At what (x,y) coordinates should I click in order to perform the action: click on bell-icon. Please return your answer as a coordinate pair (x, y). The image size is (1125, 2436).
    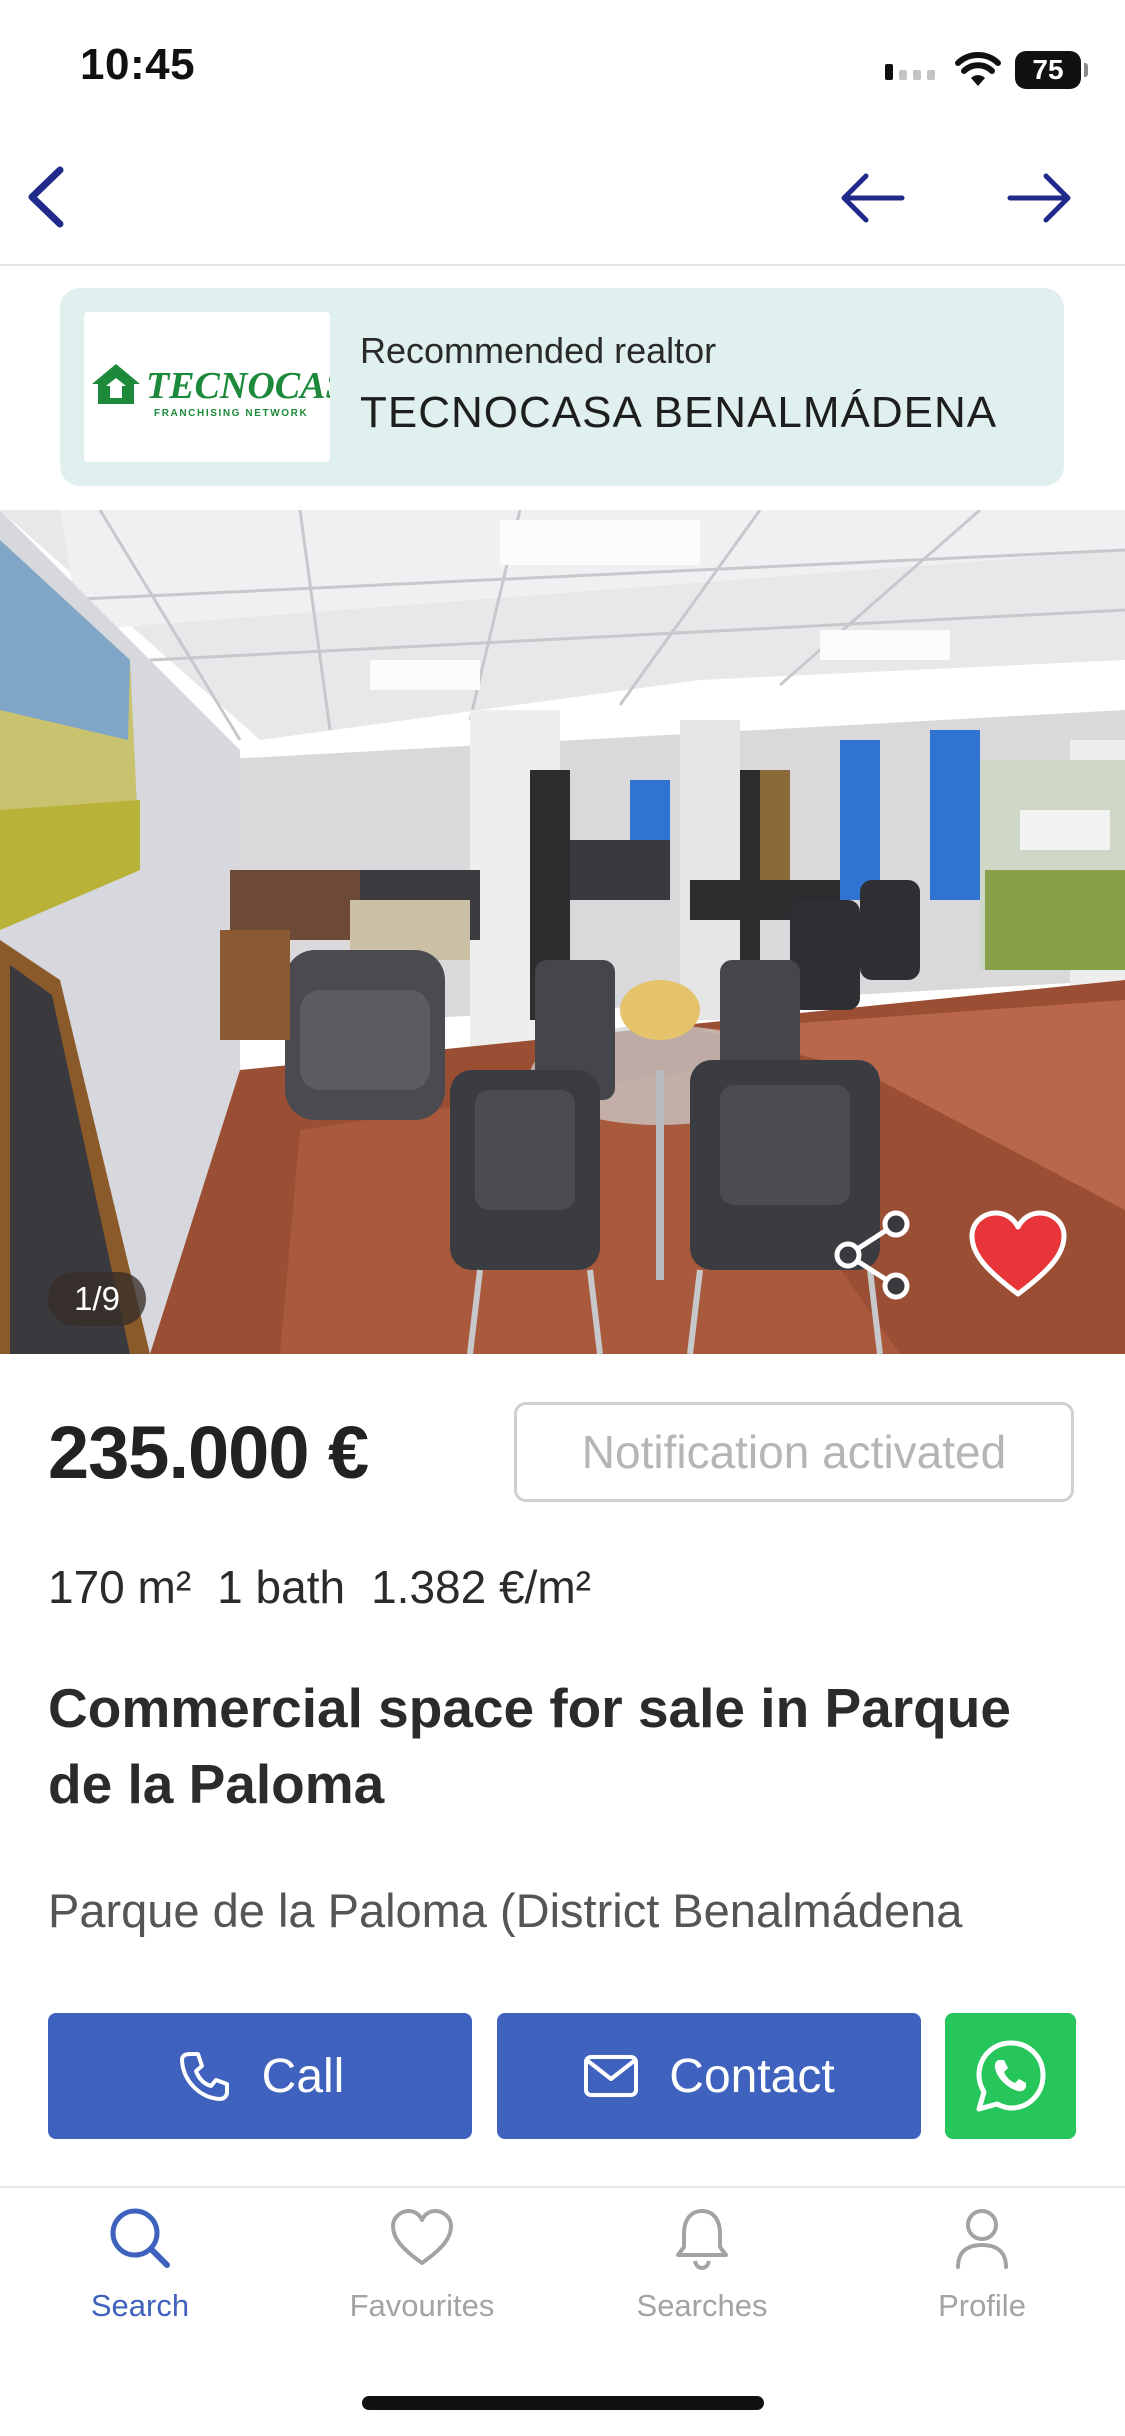
    Looking at the image, I should click on (702, 2240).